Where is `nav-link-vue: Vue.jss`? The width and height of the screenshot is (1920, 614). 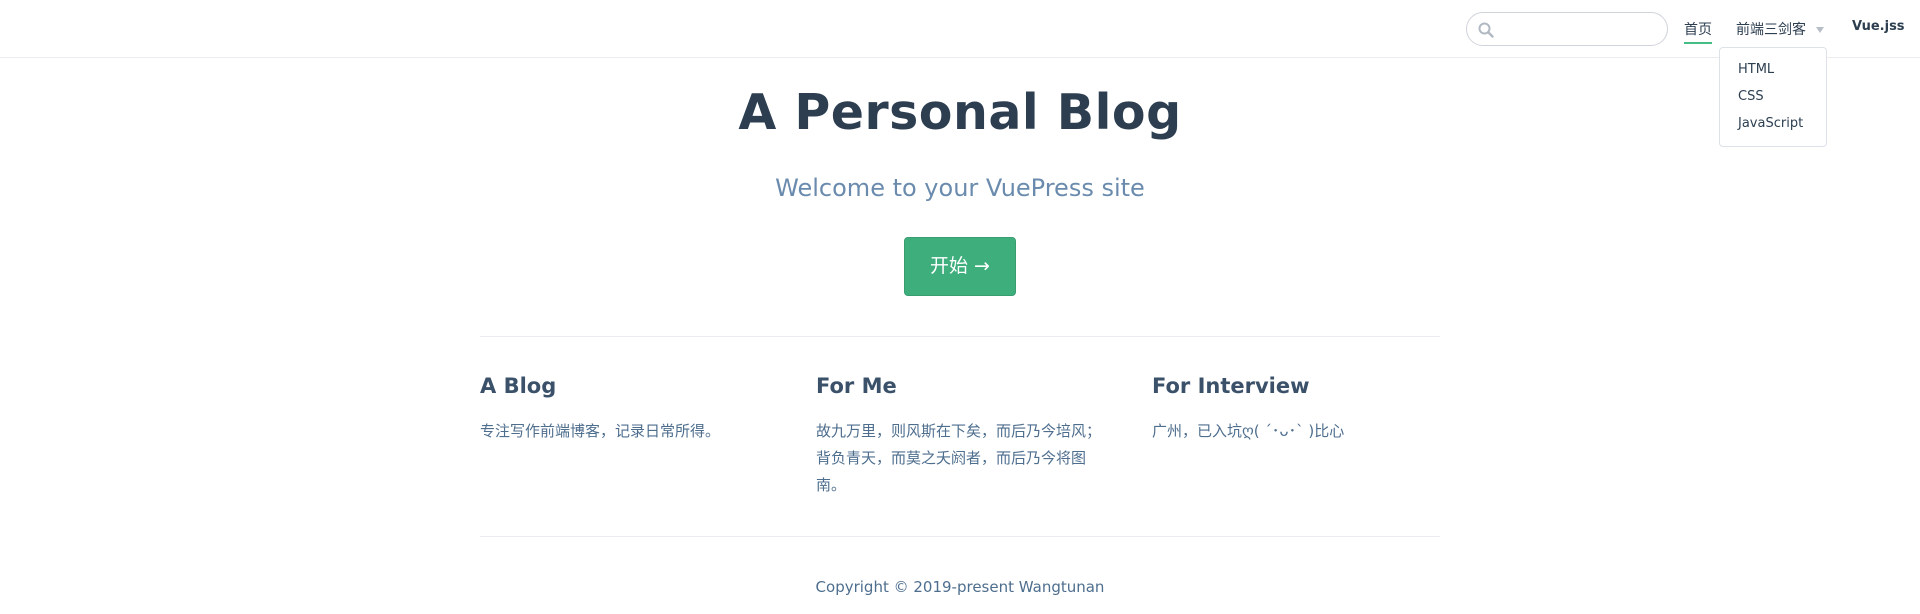
nav-link-vue: Vue.jss is located at coordinates (1878, 26).